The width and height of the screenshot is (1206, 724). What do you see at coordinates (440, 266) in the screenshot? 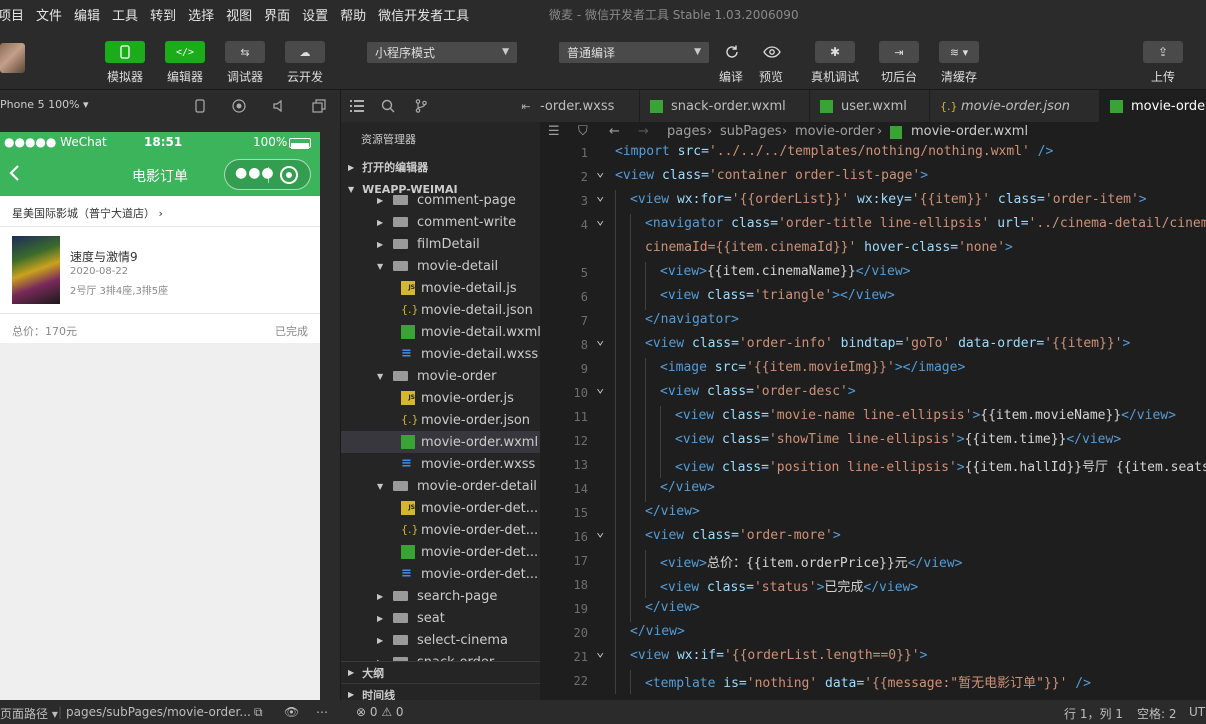
I see `tree-folder: ▼ movie-detail` at bounding box center [440, 266].